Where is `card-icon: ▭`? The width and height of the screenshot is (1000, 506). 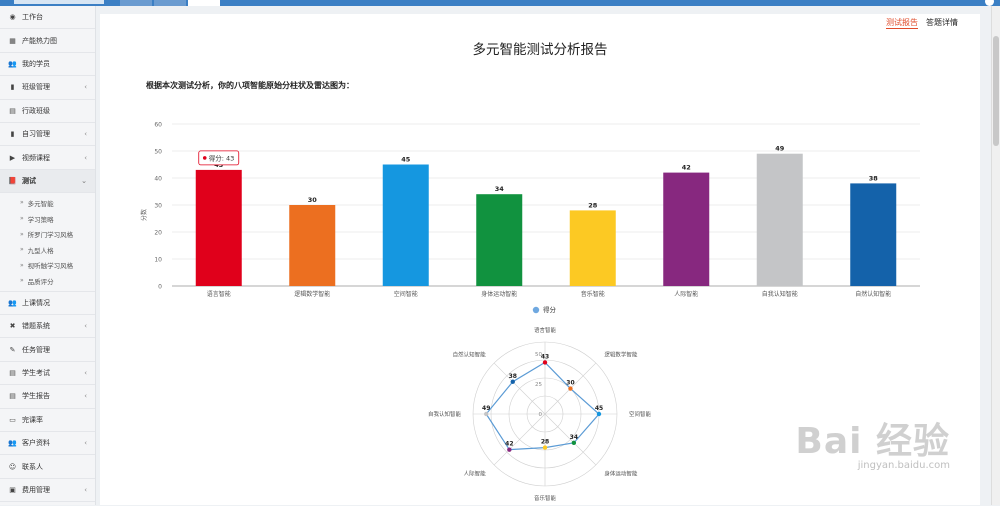 card-icon: ▭ is located at coordinates (12, 419).